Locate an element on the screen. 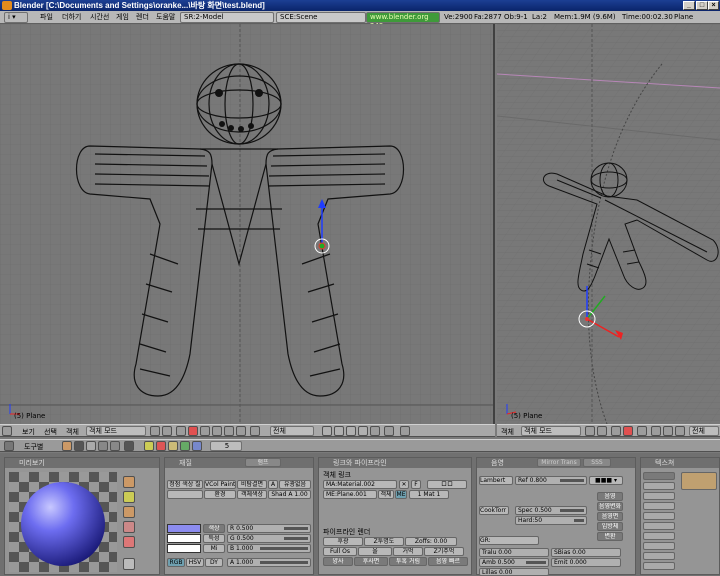 The height and width of the screenshot is (576, 720). mirror-trans-tab: Mirror Trans is located at coordinates (559, 462).